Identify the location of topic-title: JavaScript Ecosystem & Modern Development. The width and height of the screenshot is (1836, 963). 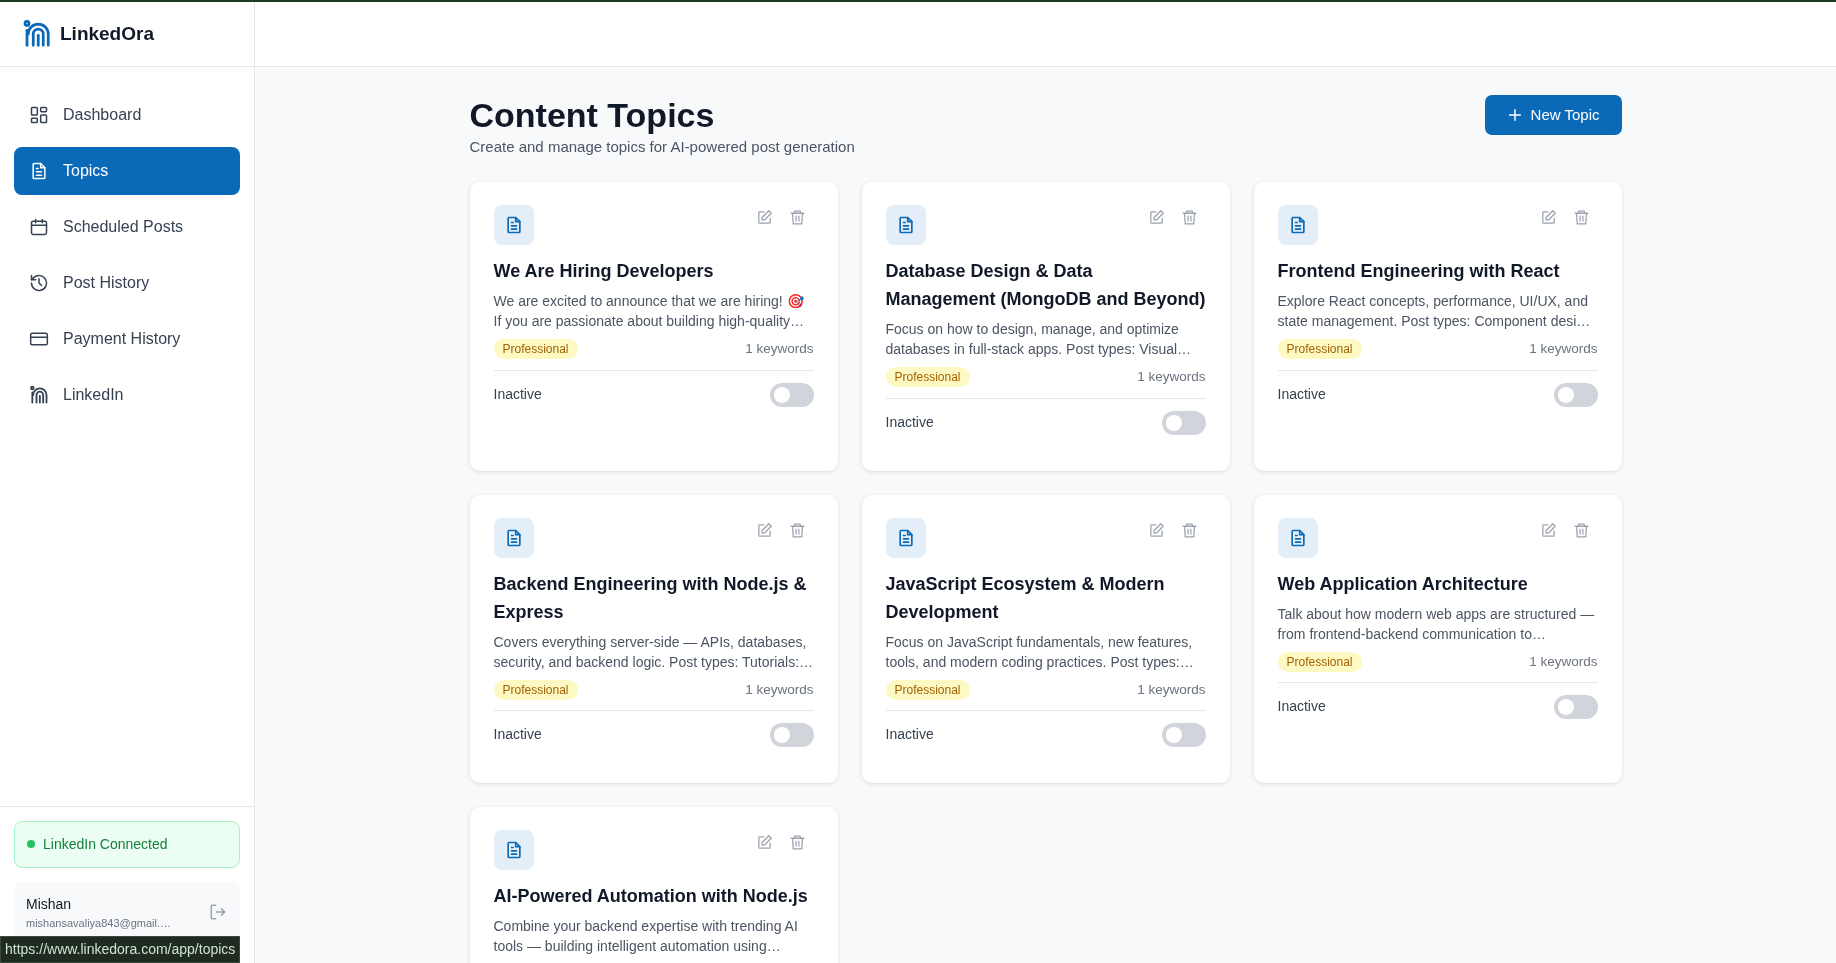
(1025, 598).